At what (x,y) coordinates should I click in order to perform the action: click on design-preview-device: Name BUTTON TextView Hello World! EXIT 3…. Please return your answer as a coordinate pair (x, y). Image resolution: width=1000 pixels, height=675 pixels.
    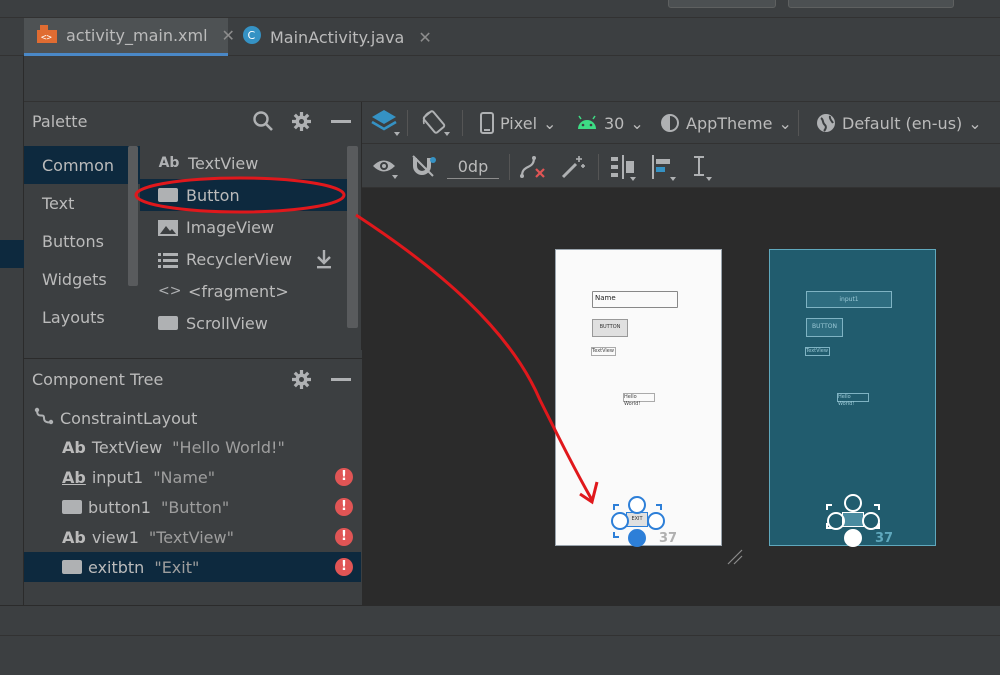
    Looking at the image, I should click on (638, 398).